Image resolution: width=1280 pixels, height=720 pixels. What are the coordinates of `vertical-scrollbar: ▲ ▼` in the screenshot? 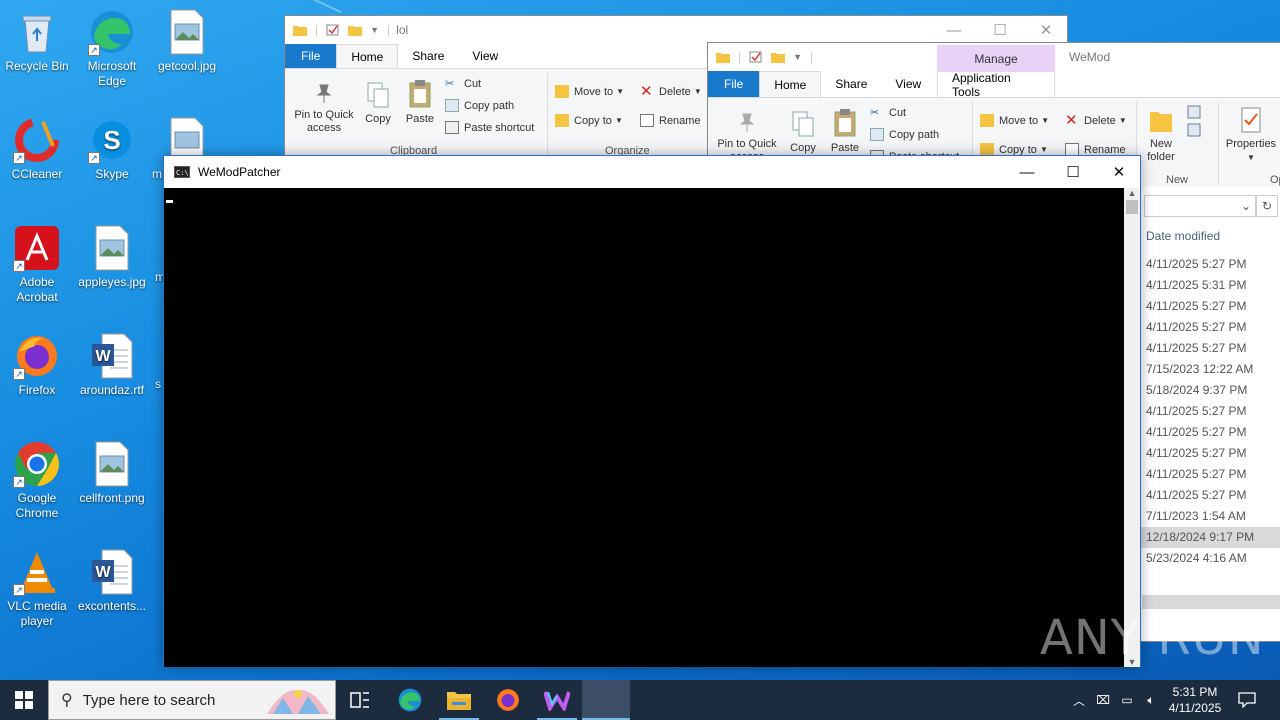 It's located at (1132, 427).